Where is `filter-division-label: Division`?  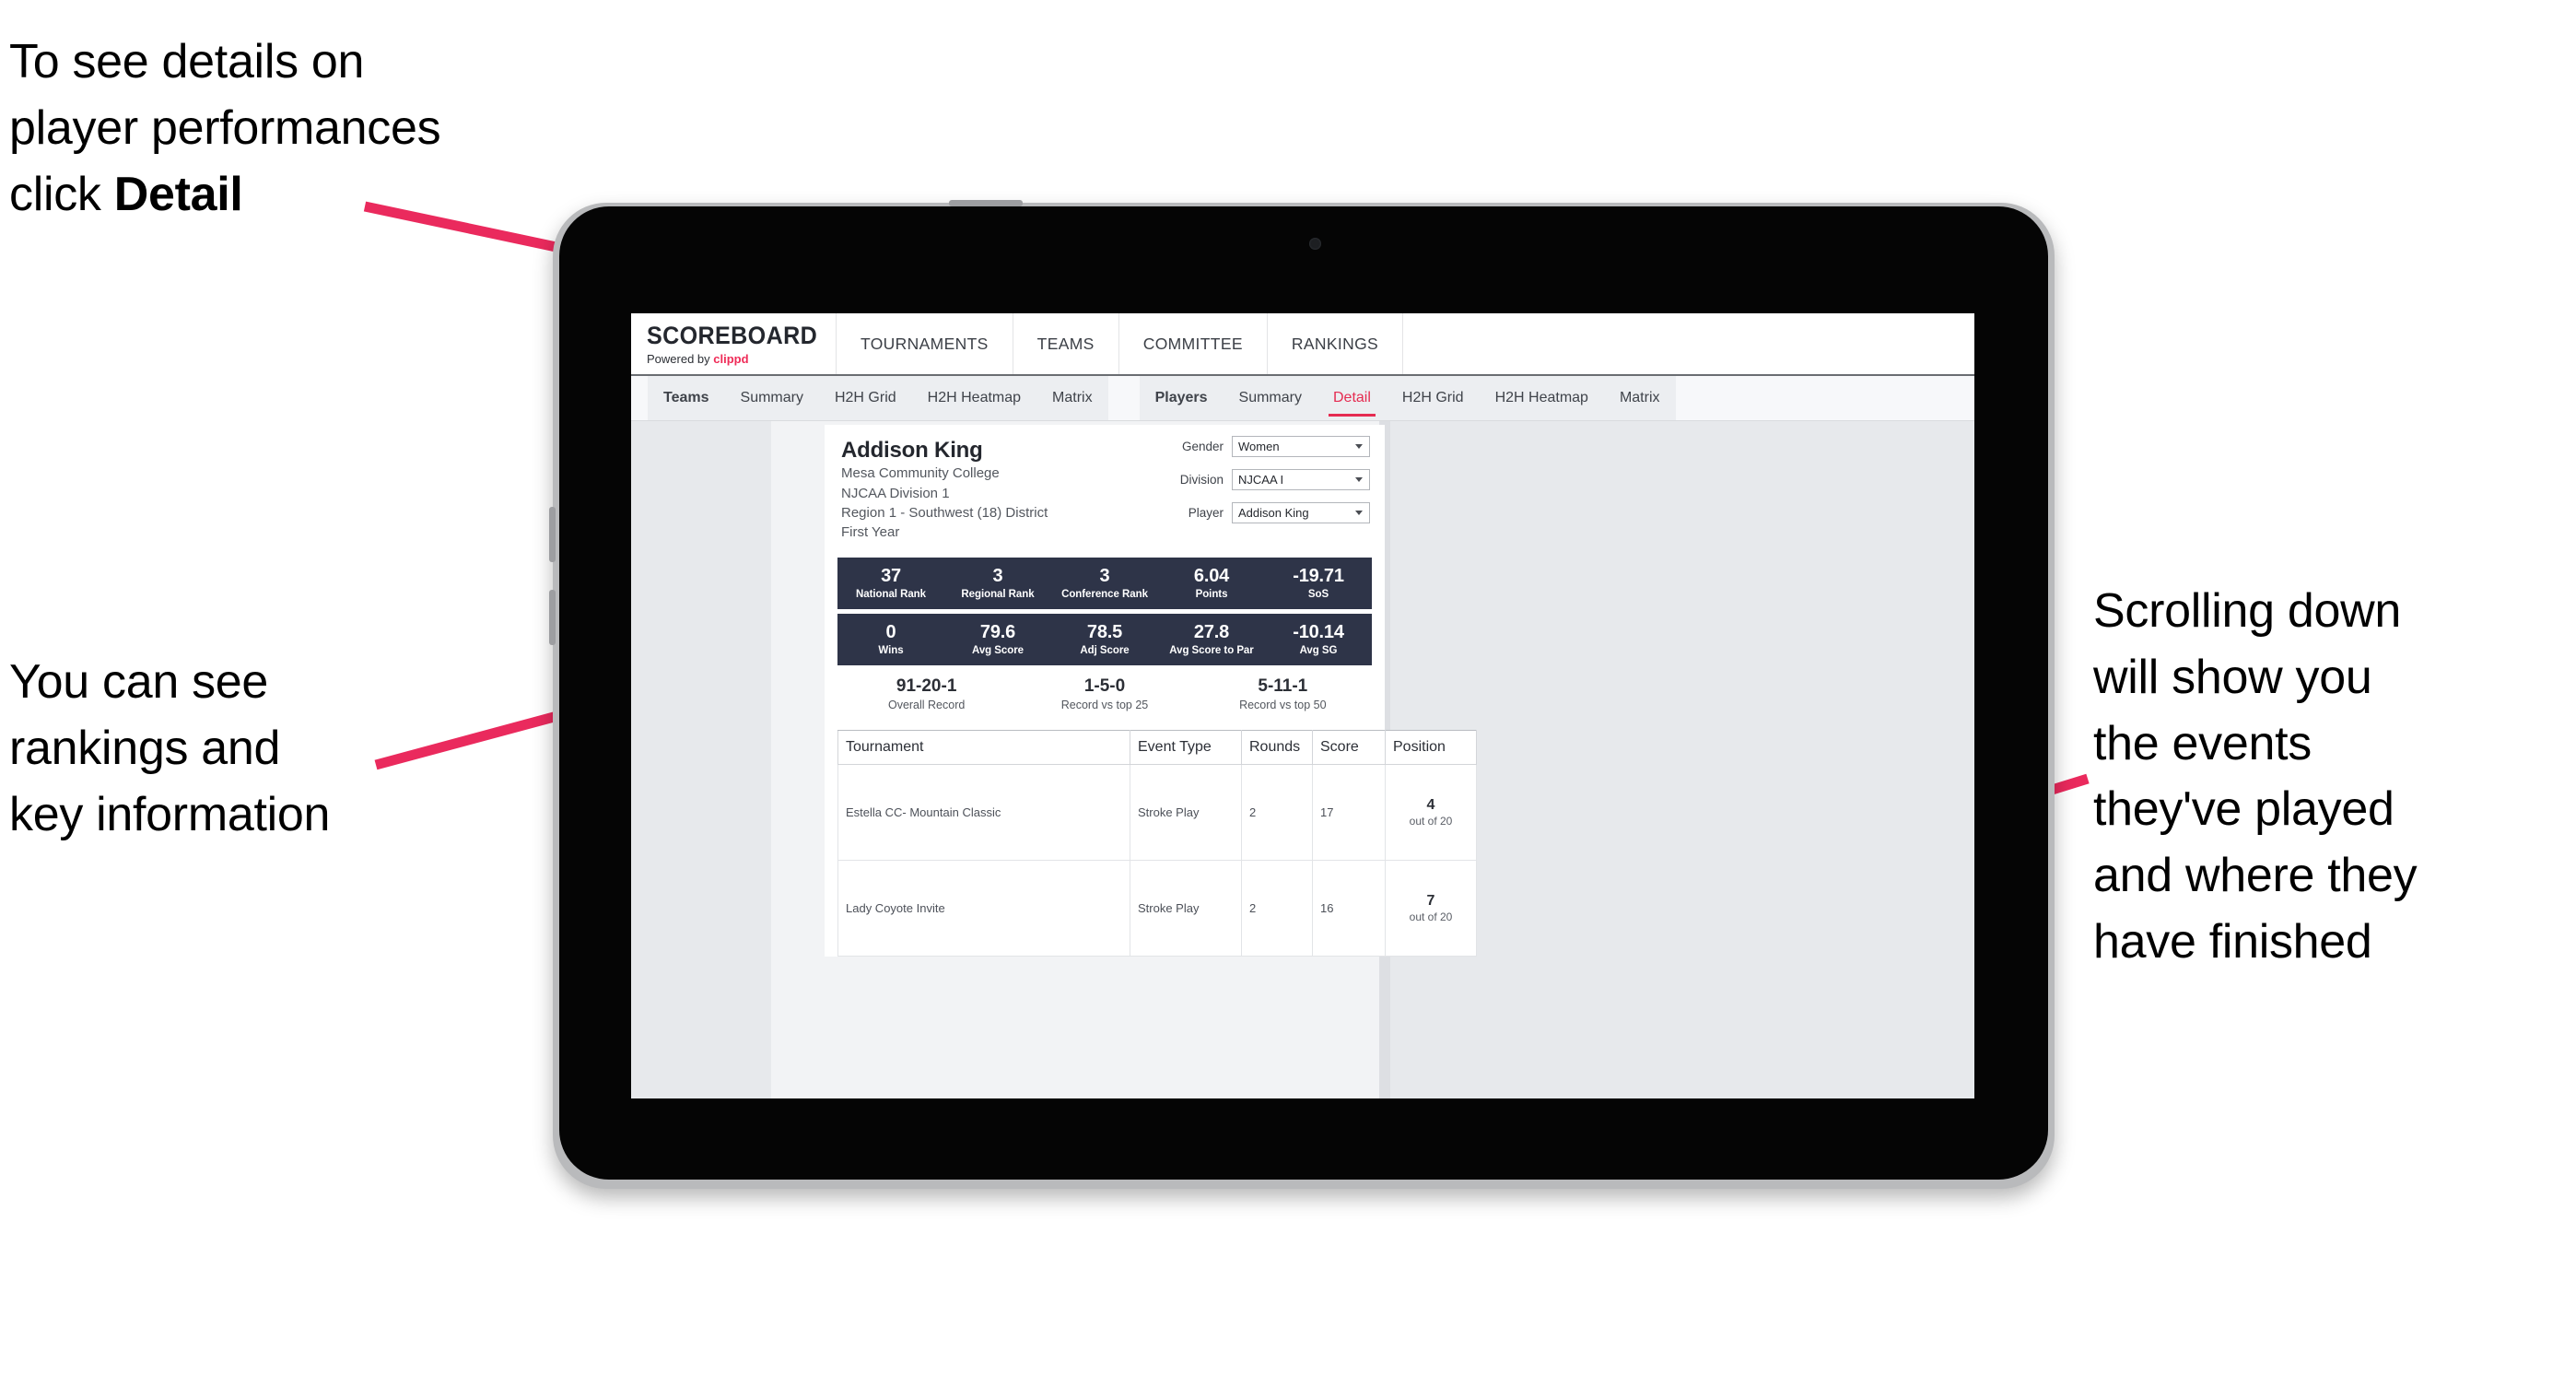
filter-division-label: Division is located at coordinates (1201, 480).